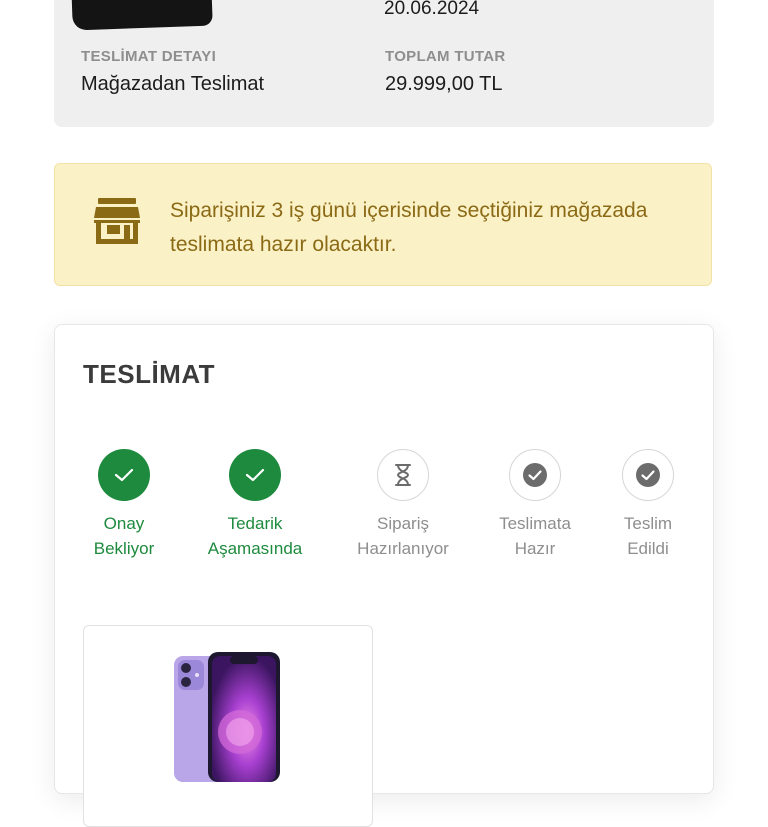  What do you see at coordinates (124, 536) in the screenshot?
I see `step-label: Onay Bekliyor` at bounding box center [124, 536].